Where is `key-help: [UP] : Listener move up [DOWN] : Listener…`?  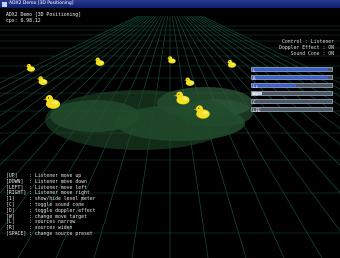
key-help: [UP] : Listener move up [DOWN] : Listener… is located at coordinates (51, 206).